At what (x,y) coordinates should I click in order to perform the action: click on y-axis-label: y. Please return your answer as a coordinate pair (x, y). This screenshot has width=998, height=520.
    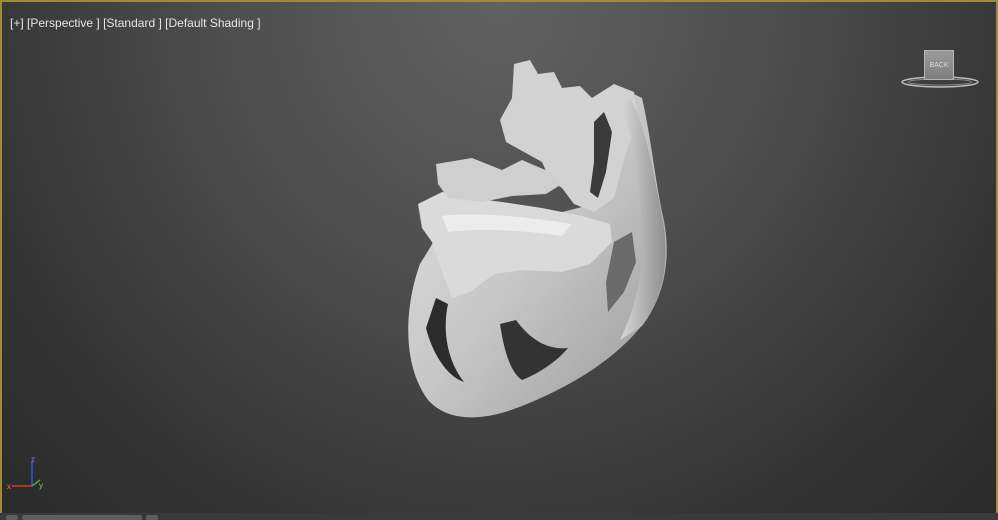
    Looking at the image, I should click on (41, 485).